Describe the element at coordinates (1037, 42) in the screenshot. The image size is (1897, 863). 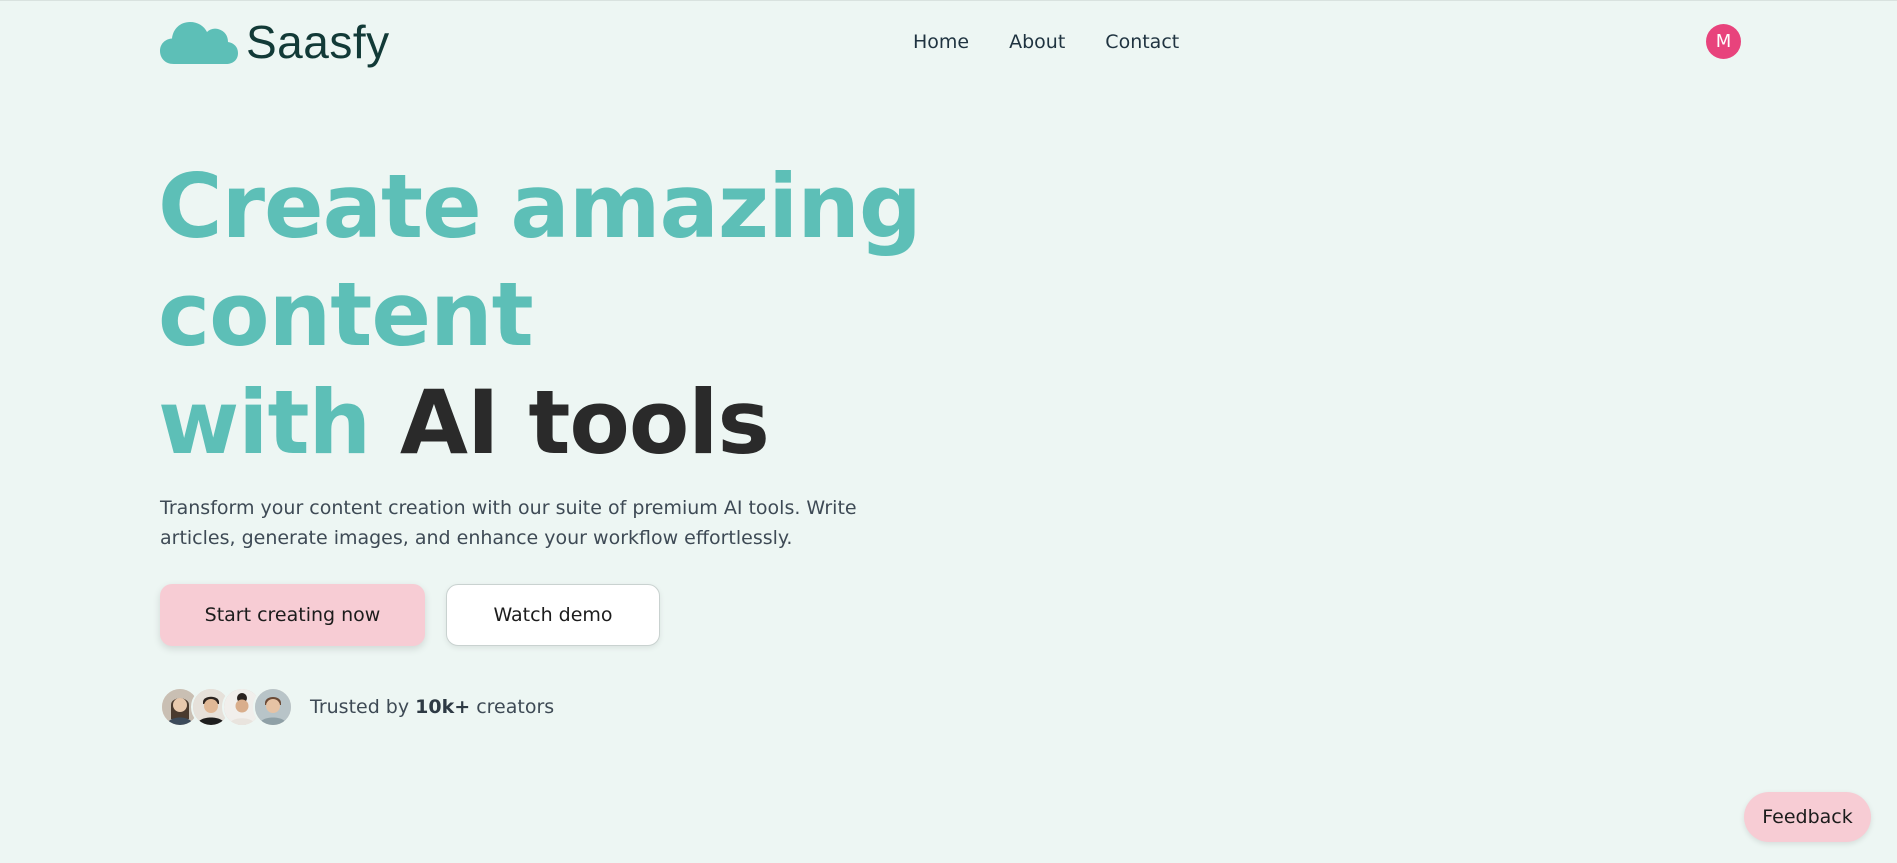
I see `nav-link-about: About` at that location.